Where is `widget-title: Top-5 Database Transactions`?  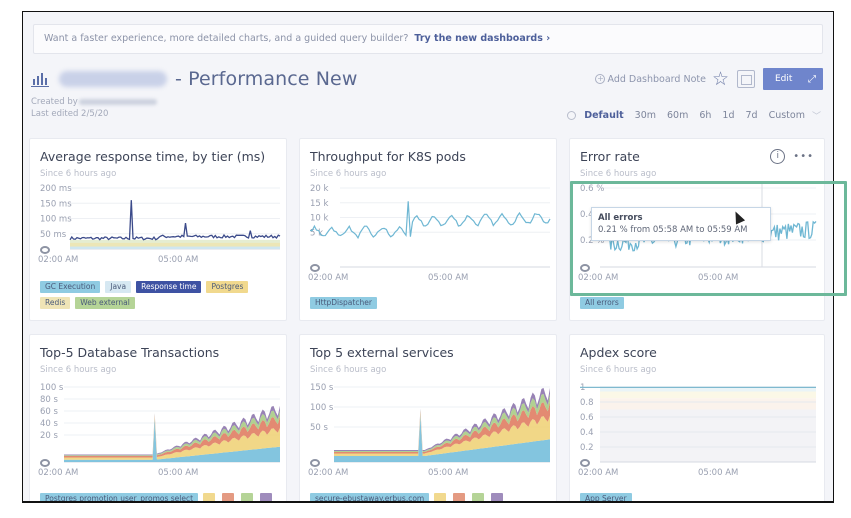 widget-title: Top-5 Database Transactions is located at coordinates (130, 352).